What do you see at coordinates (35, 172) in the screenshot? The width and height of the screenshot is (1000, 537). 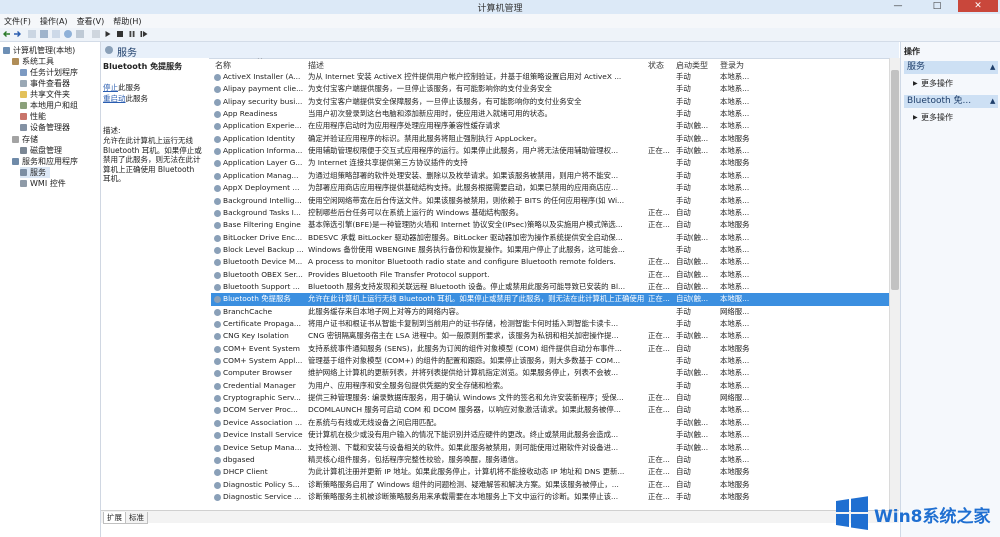 I see `tree-services: 服务` at bounding box center [35, 172].